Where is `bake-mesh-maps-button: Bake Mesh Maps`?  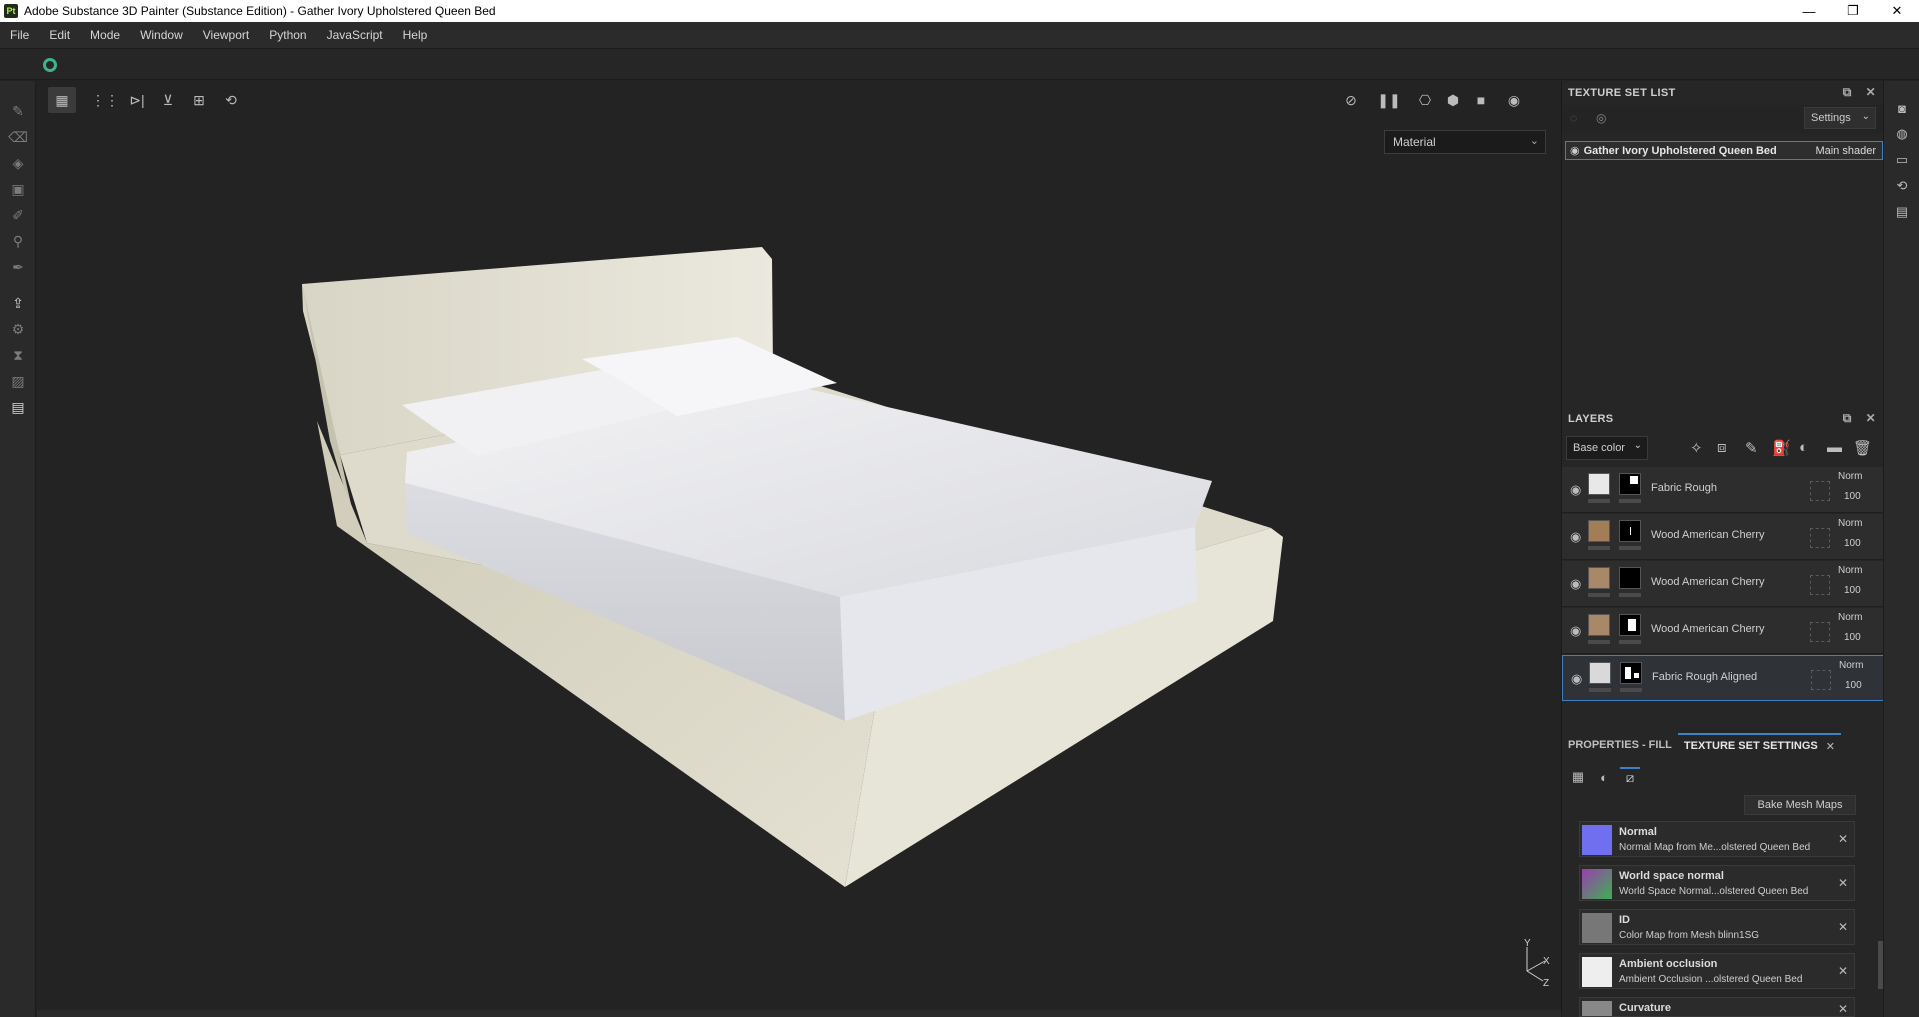 bake-mesh-maps-button: Bake Mesh Maps is located at coordinates (1800, 805).